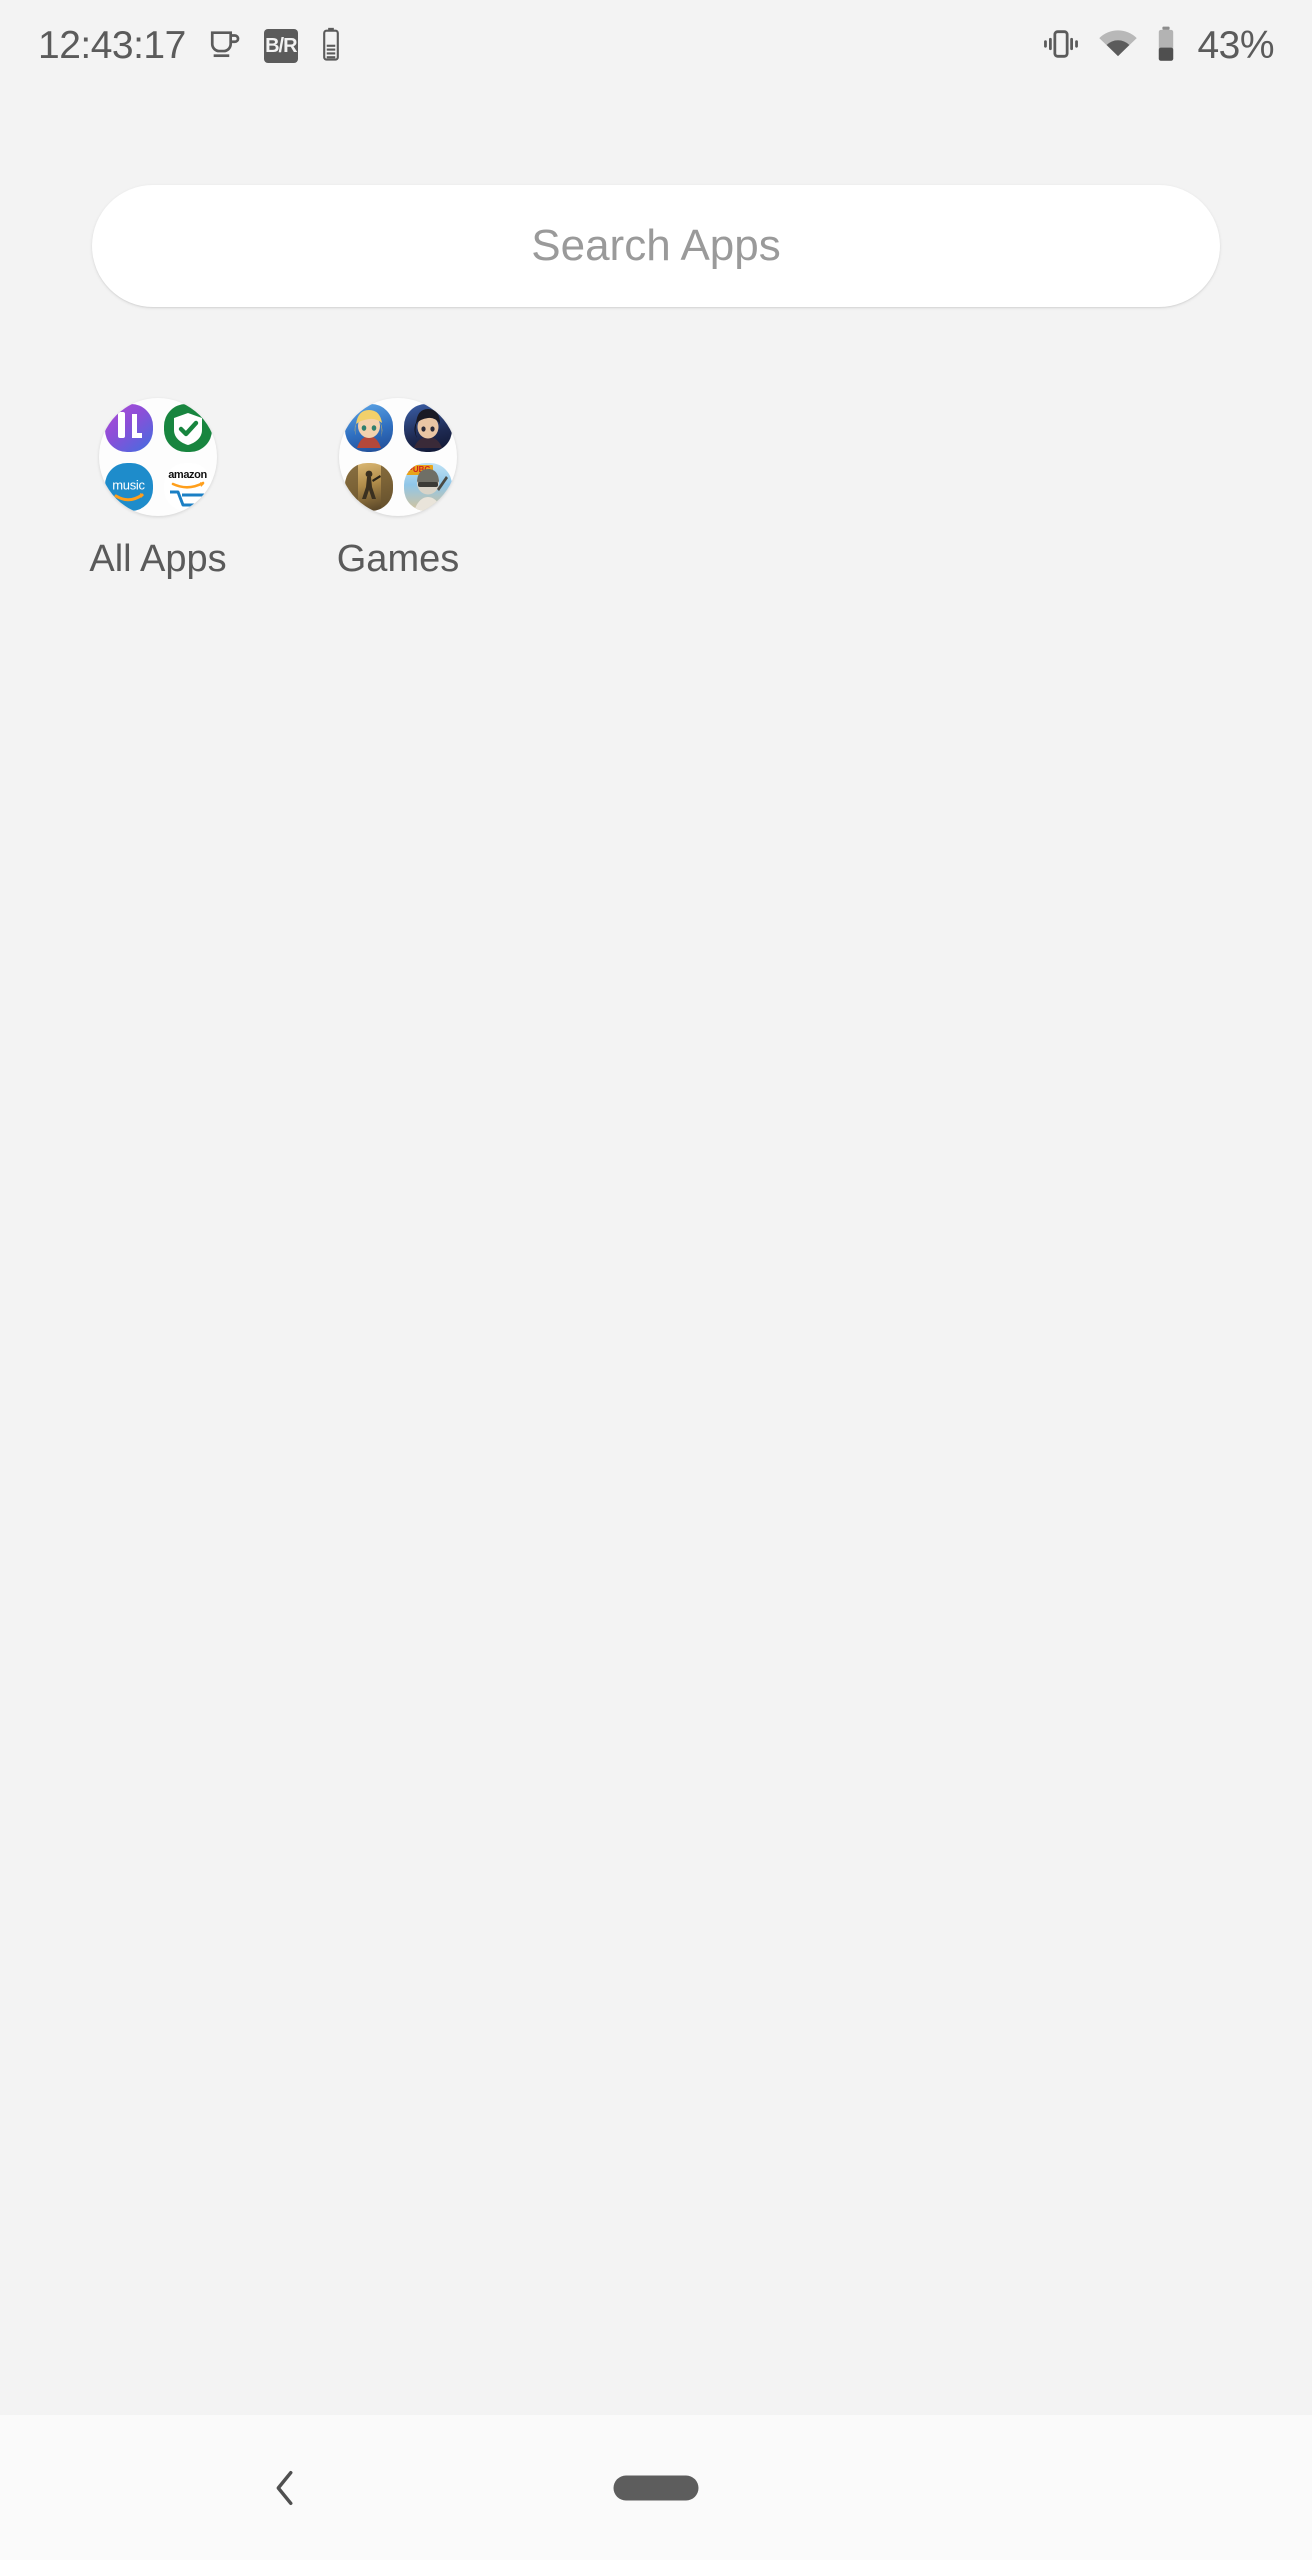 The height and width of the screenshot is (2560, 1312). I want to click on anime-action-app-icon, so click(427, 427).